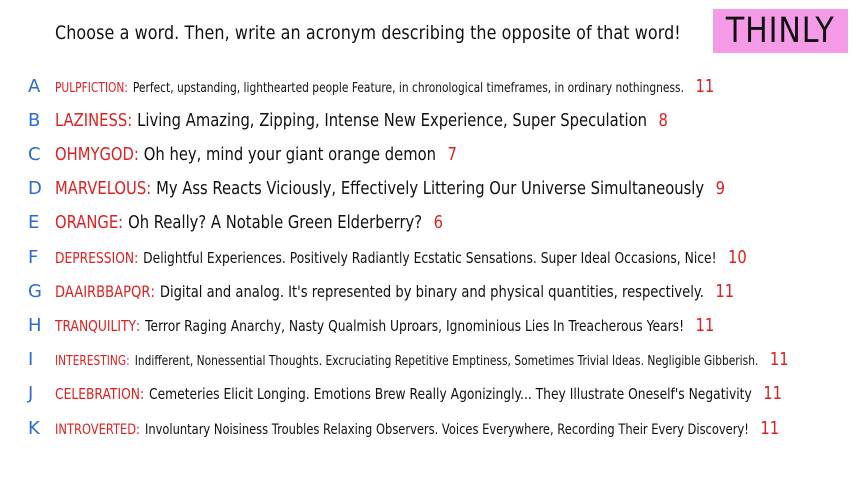 The height and width of the screenshot is (480, 853). Describe the element at coordinates (34, 222) in the screenshot. I see `row-letter: E` at that location.